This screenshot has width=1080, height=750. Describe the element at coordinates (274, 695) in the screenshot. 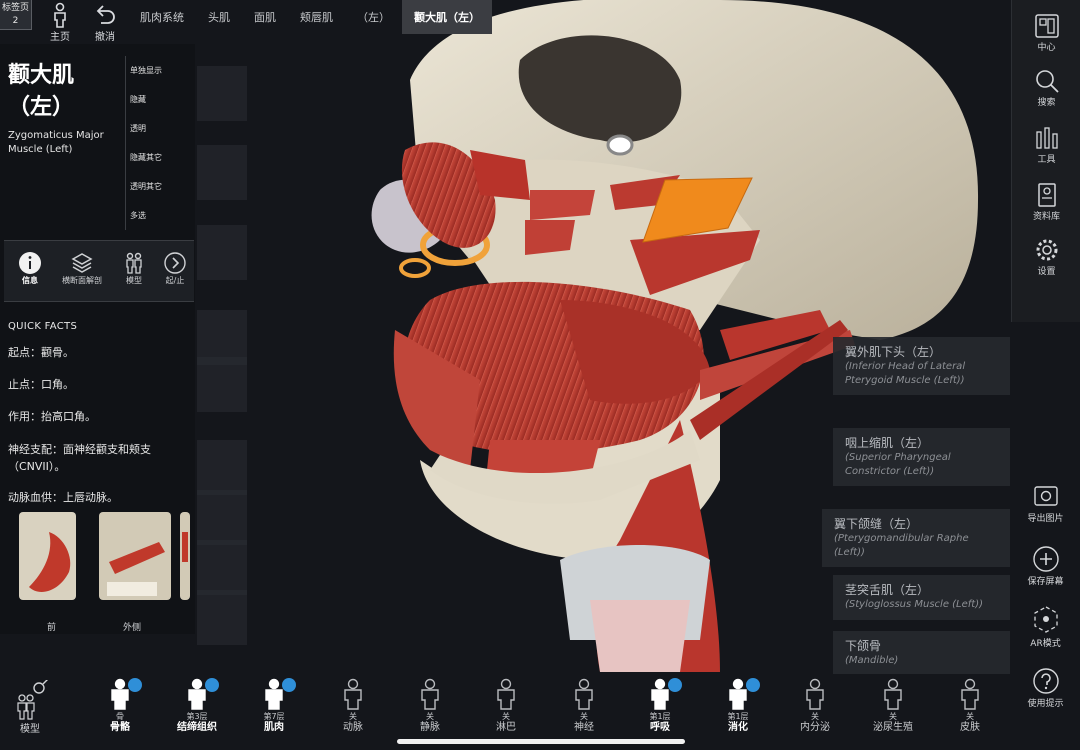

I see `muscular-system-icon` at that location.